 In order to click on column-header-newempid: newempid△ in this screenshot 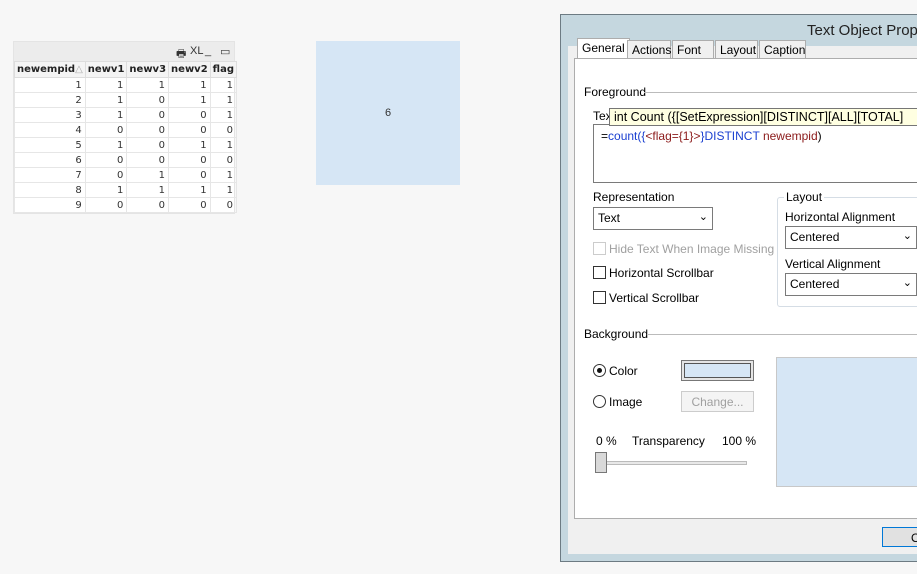, I will do `click(50, 69)`.